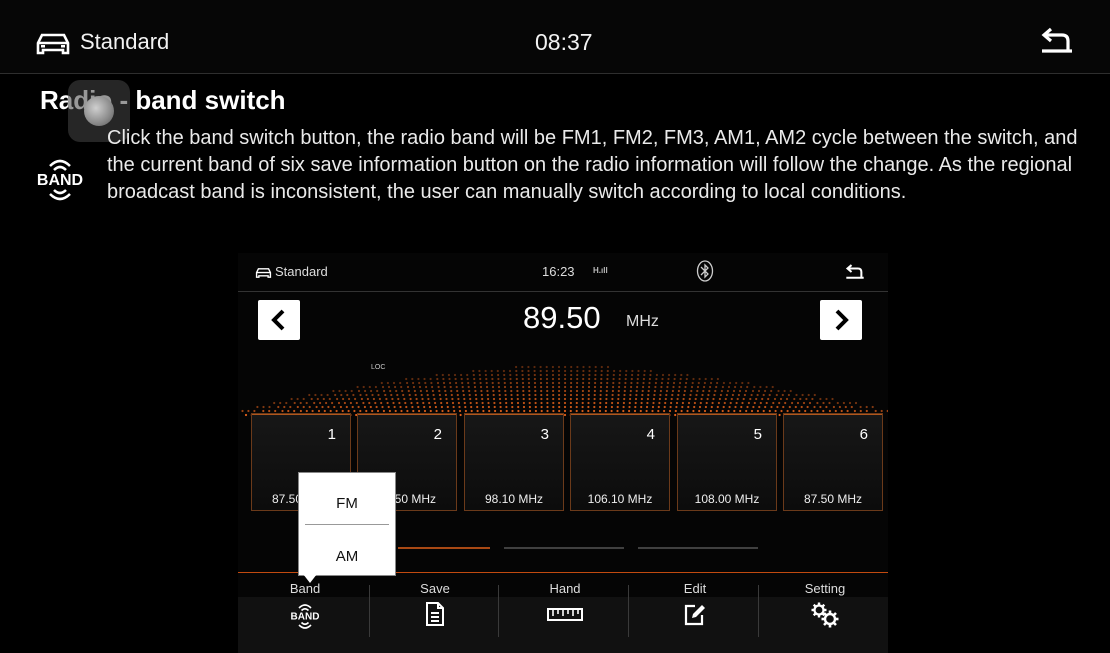 Image resolution: width=1110 pixels, height=653 pixels. Describe the element at coordinates (558, 271) in the screenshot. I see `radio-clock: 16:23` at that location.